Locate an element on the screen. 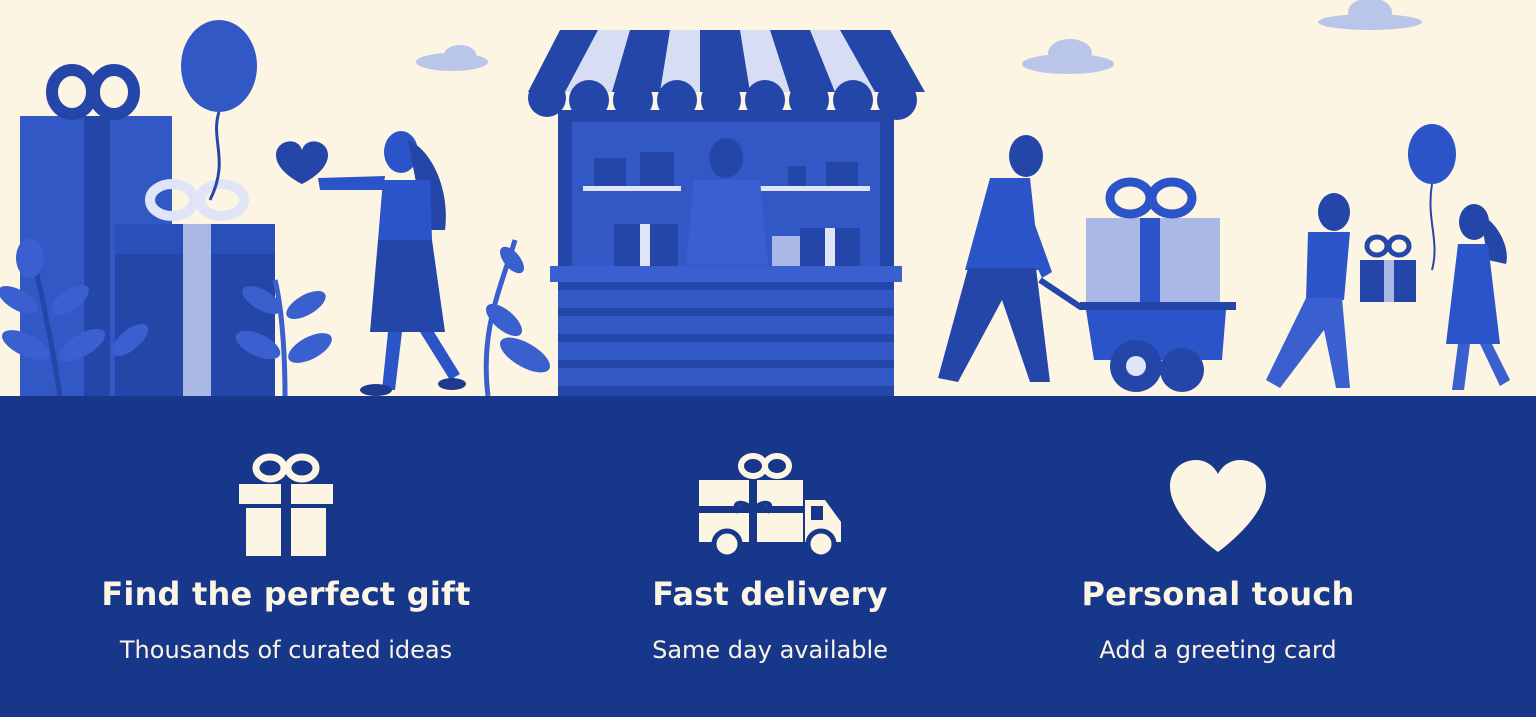 The height and width of the screenshot is (717, 1536). children-exchanging-gift is located at coordinates (1388, 257).